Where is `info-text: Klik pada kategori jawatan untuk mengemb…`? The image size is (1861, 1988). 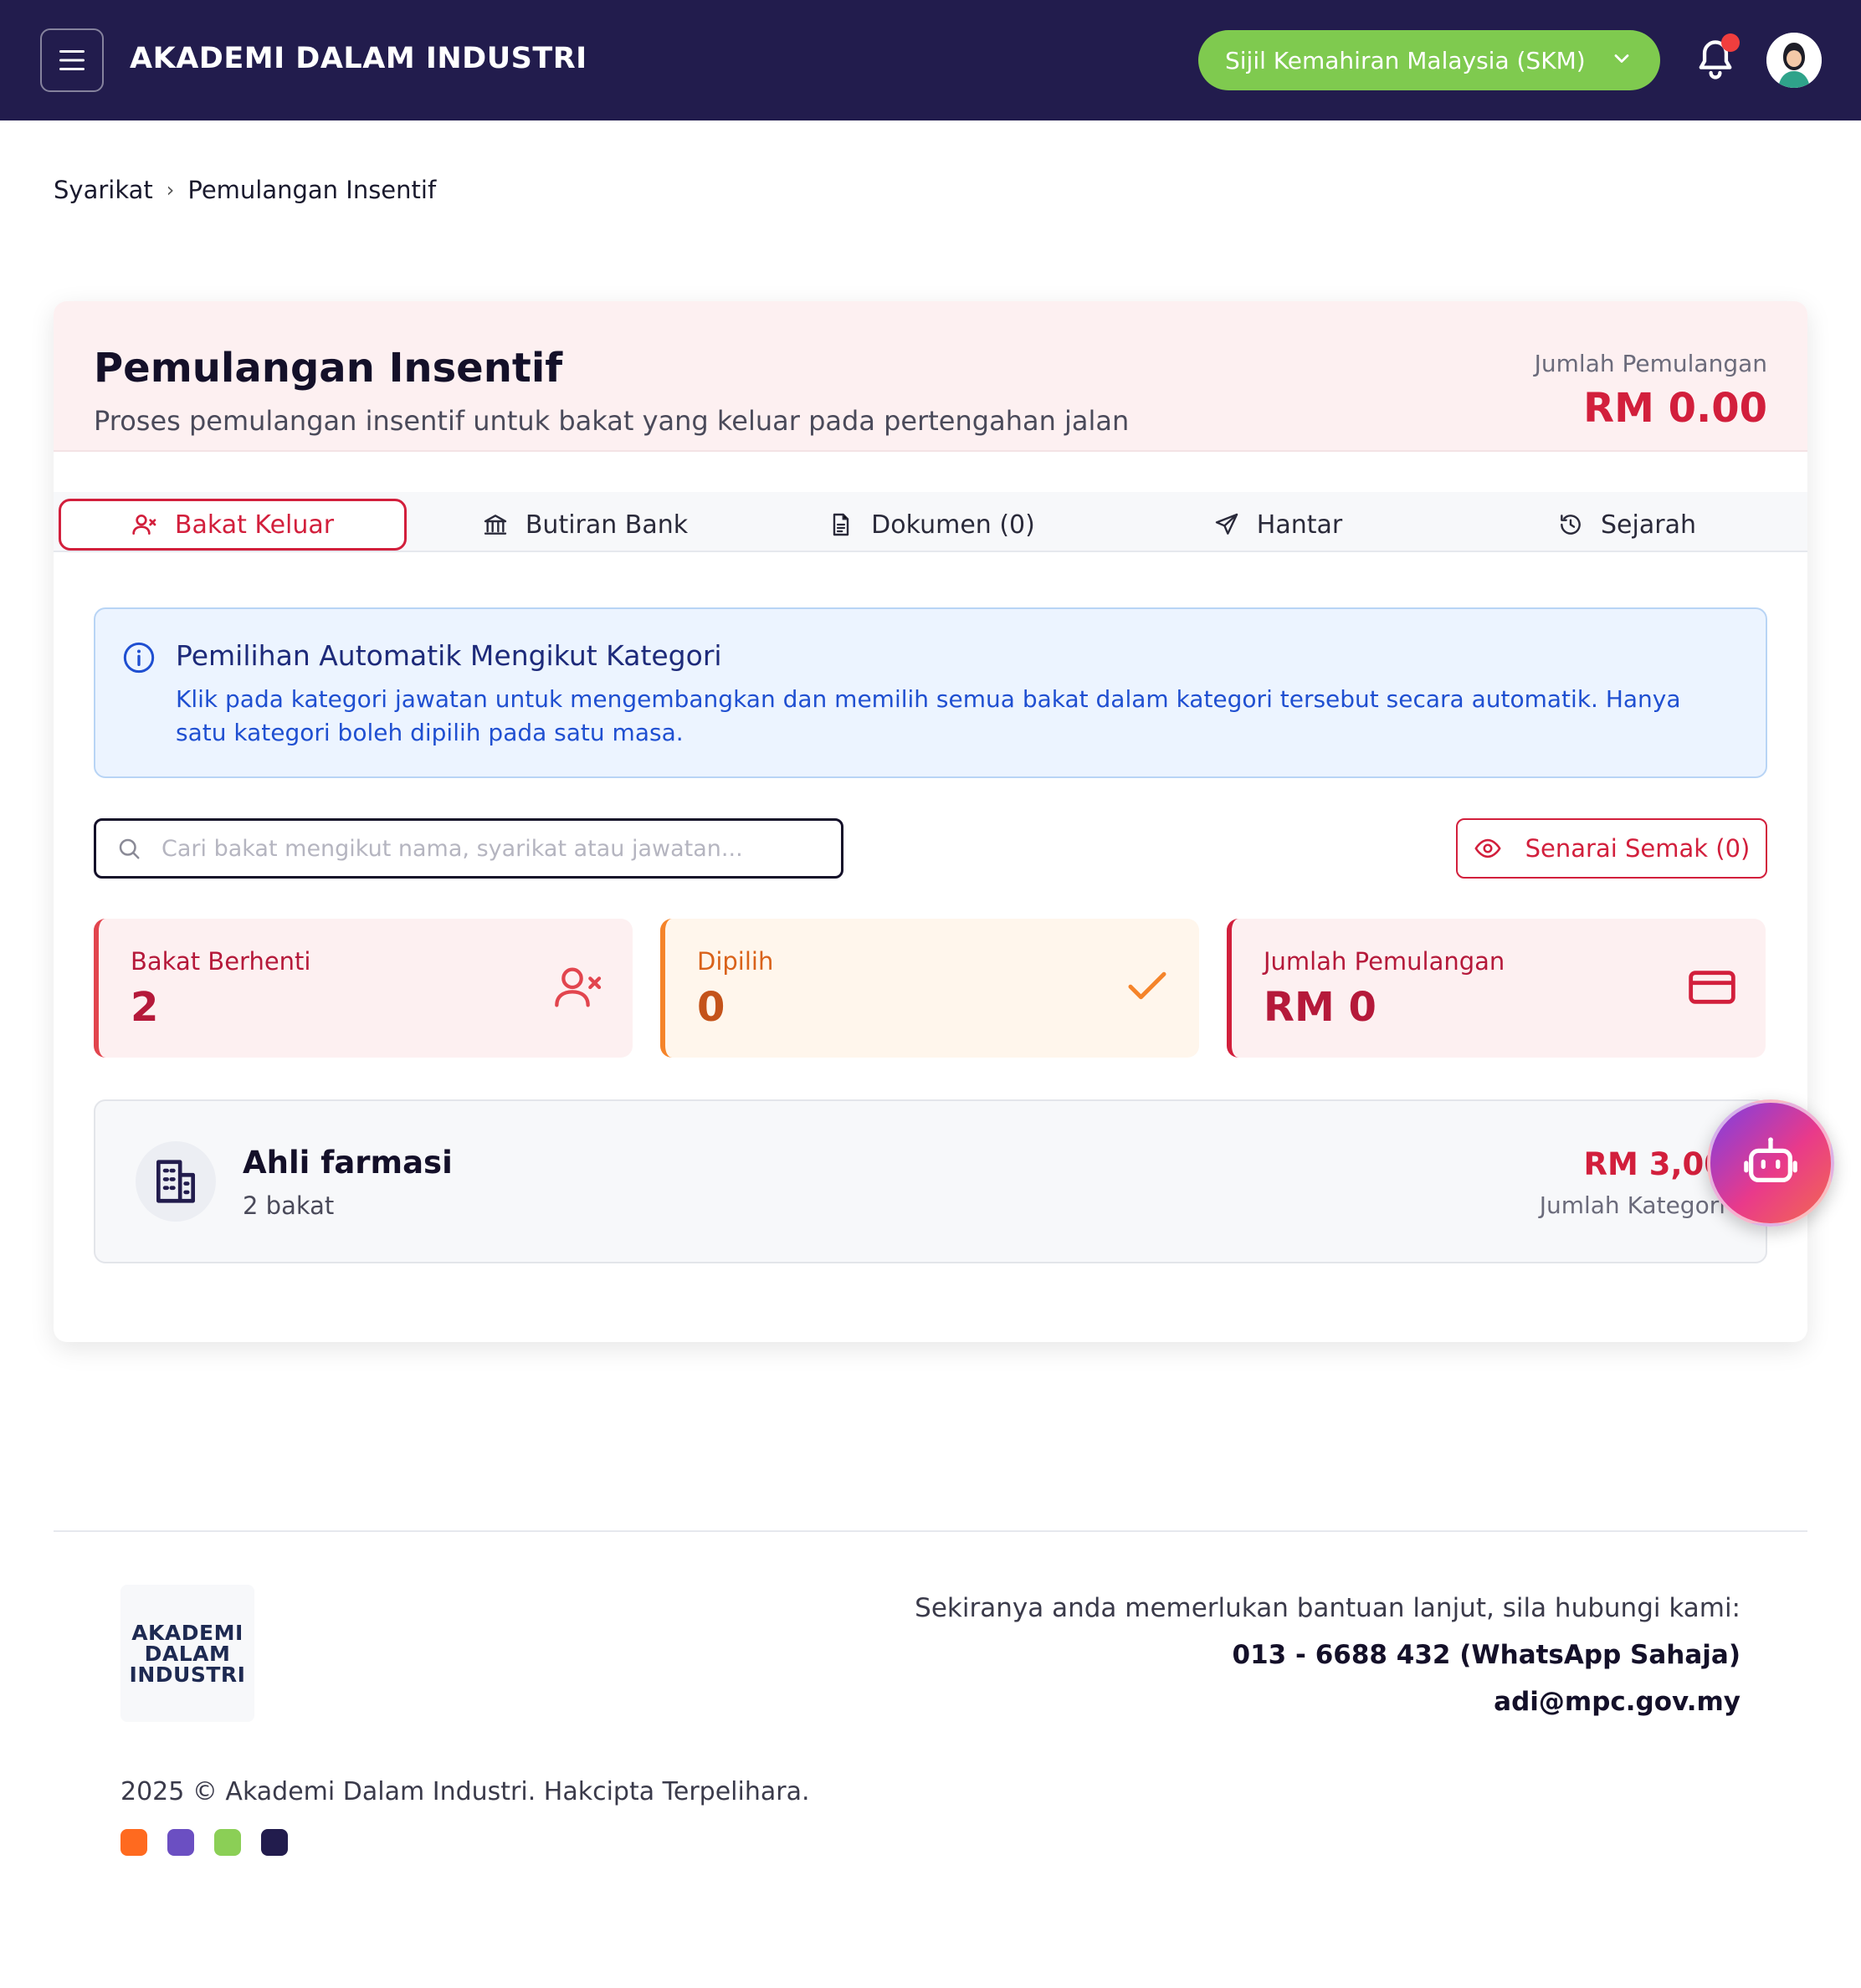 info-text: Klik pada kategori jawatan untuk mengemb… is located at coordinates (928, 716).